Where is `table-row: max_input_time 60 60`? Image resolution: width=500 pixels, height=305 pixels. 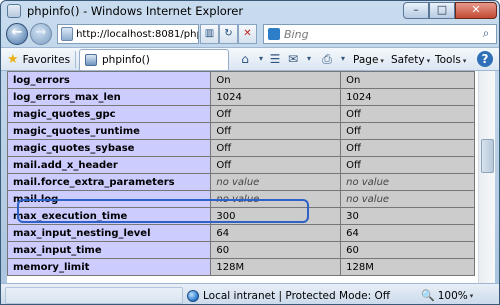
table-row: max_input_time 60 60 is located at coordinates (241, 250).